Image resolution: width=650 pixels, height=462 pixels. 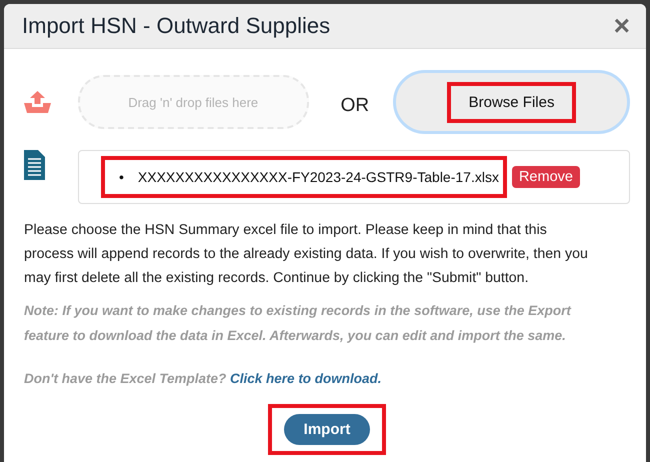 I want to click on upload-icon, so click(x=37, y=102).